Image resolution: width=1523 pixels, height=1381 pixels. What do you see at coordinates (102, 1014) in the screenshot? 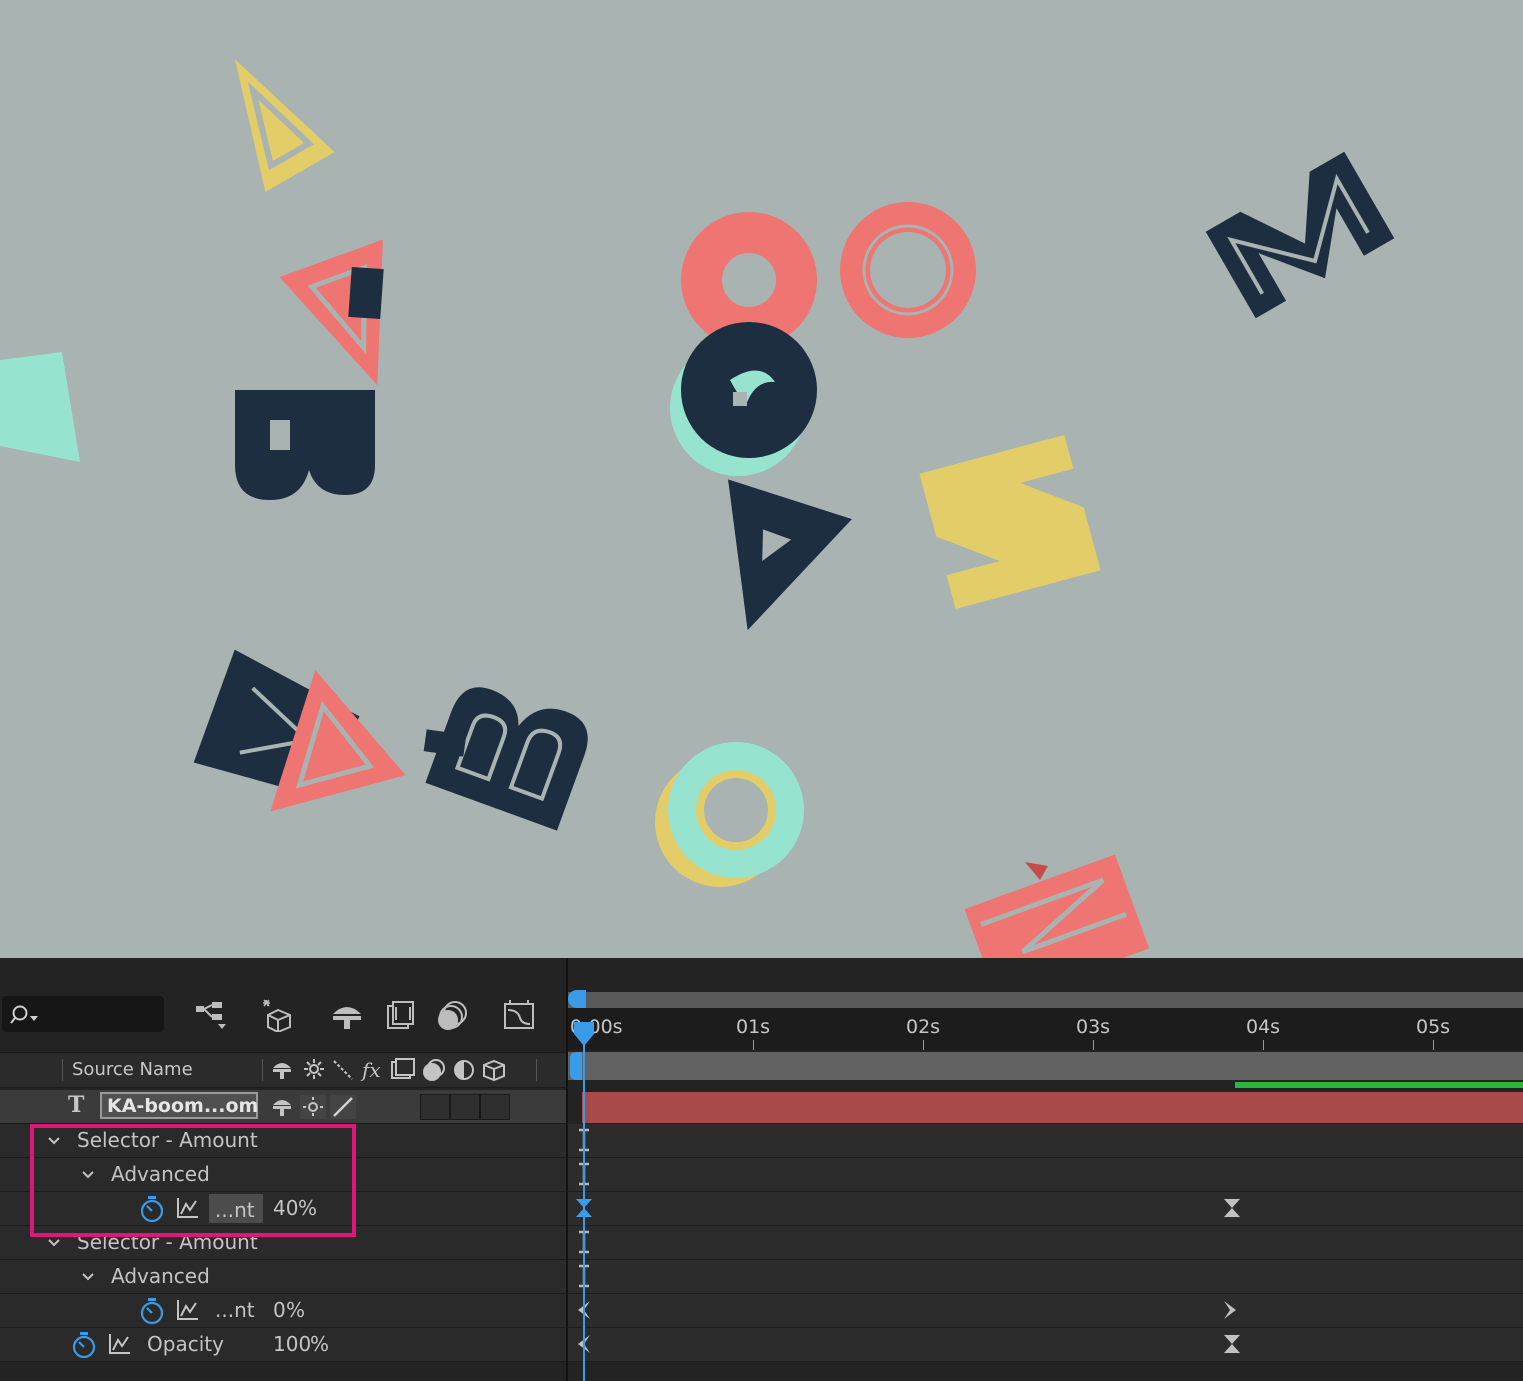
I see `search-input` at bounding box center [102, 1014].